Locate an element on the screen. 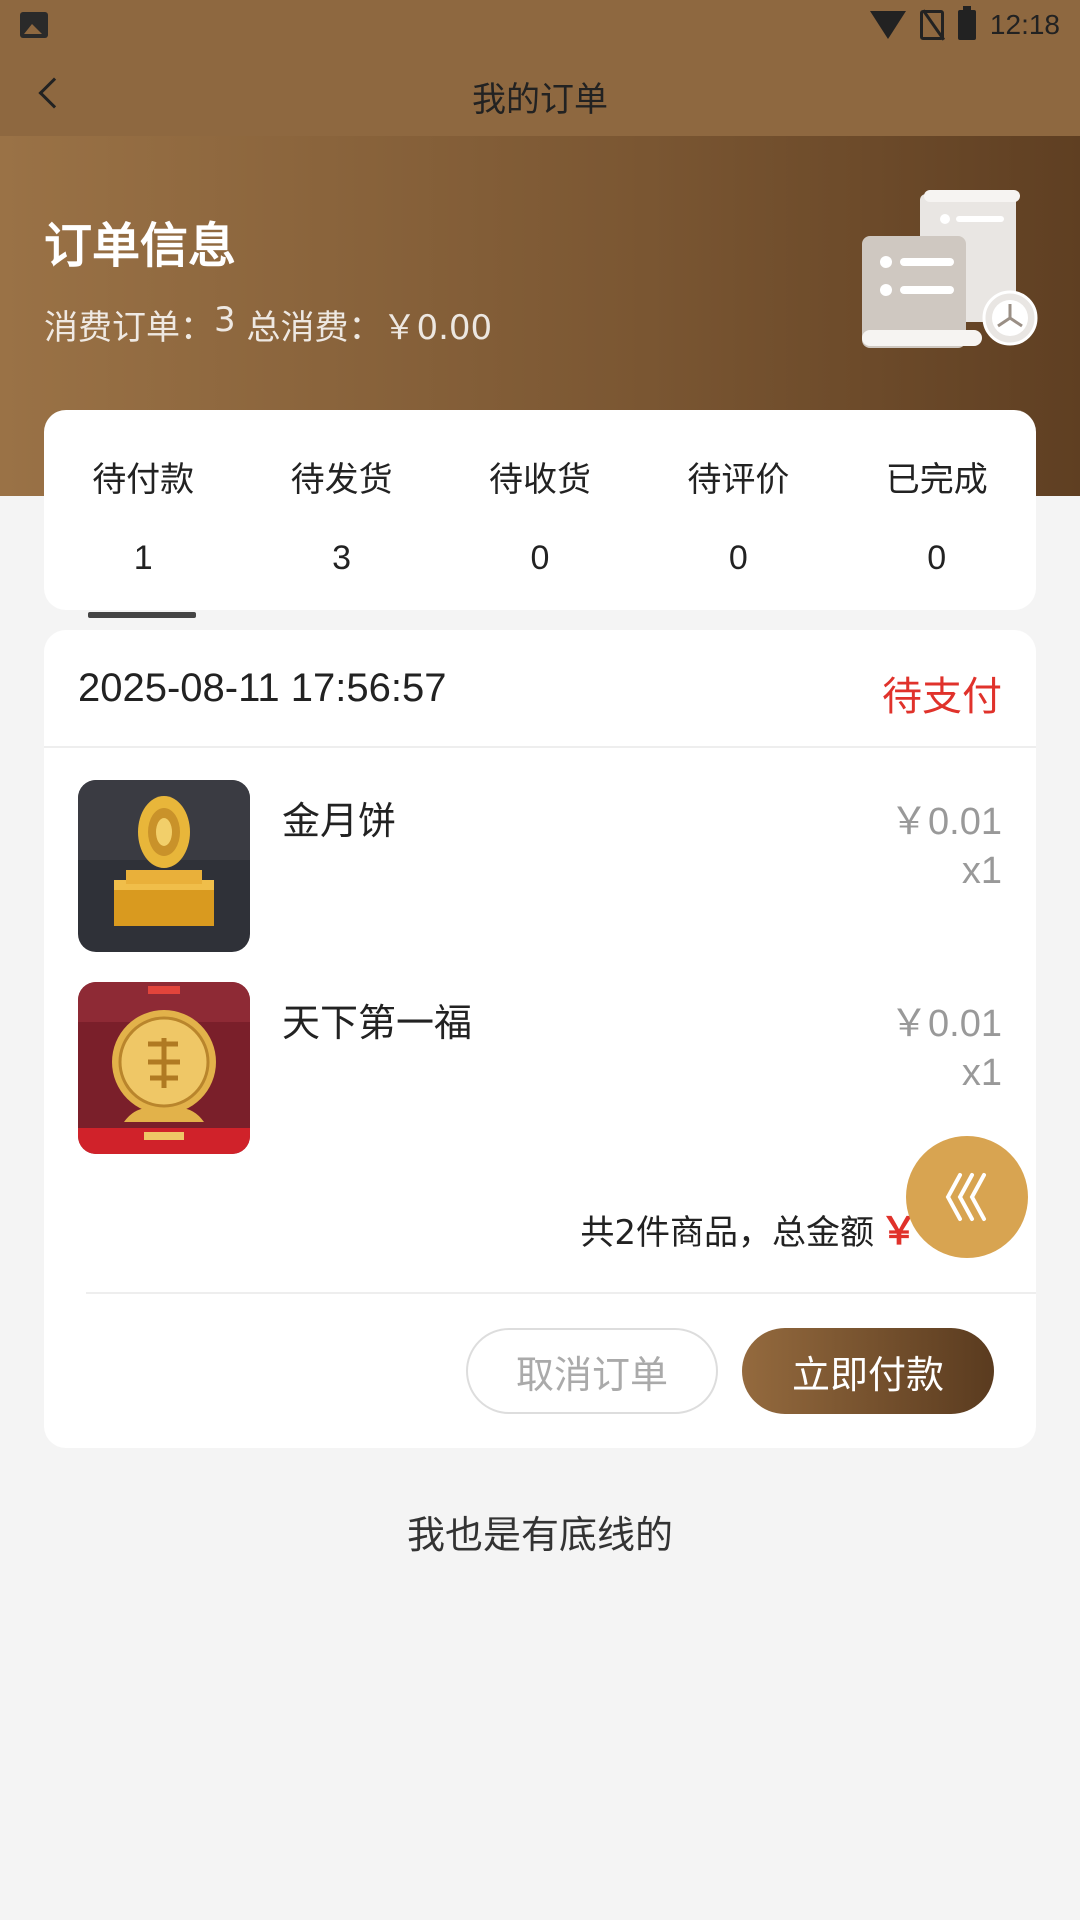 The image size is (1080, 1920). order-total-text: 共2件商品，总金额 is located at coordinates (727, 1233).